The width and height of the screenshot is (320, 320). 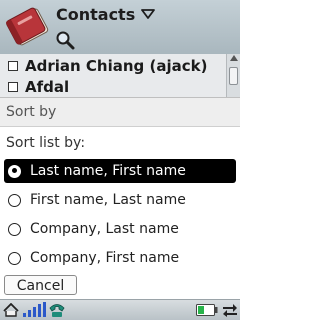 What do you see at coordinates (104, 229) in the screenshot?
I see `option-label: Company, Last name` at bounding box center [104, 229].